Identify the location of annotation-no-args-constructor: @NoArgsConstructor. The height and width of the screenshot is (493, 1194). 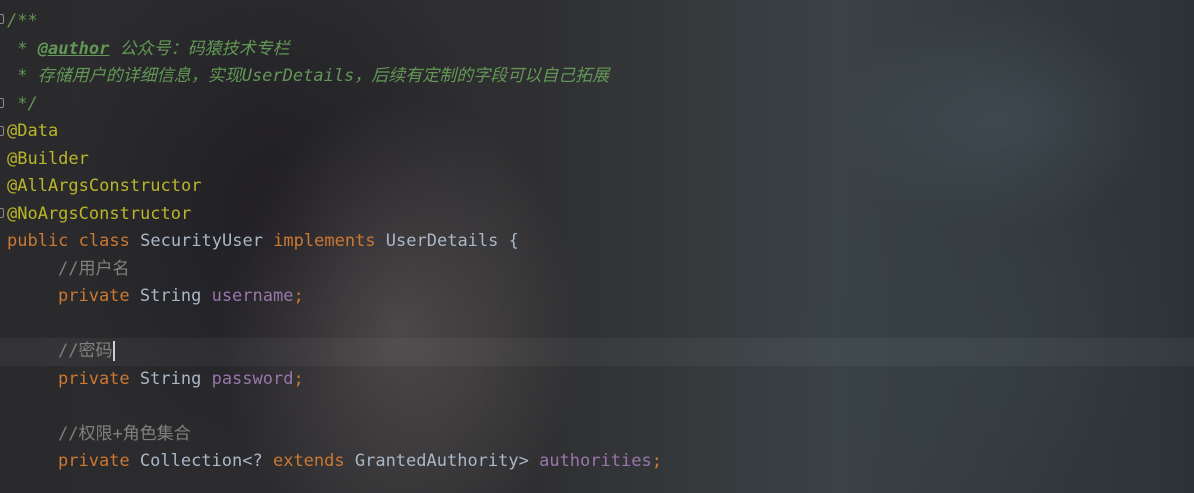
(99, 213).